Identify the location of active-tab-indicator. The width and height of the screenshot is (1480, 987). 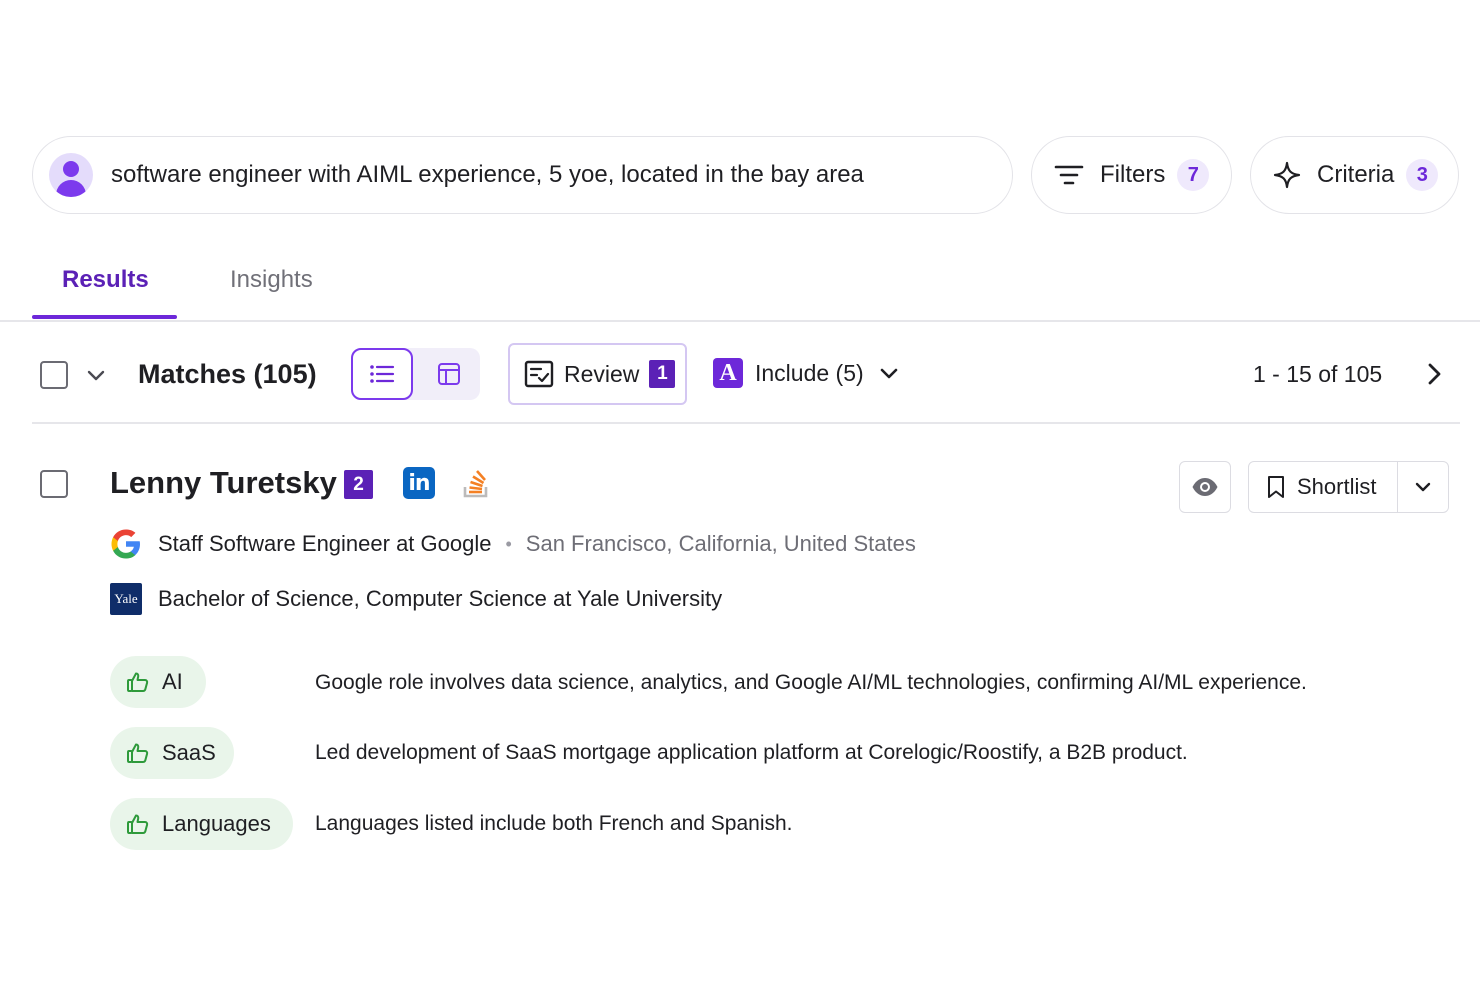
(104, 317).